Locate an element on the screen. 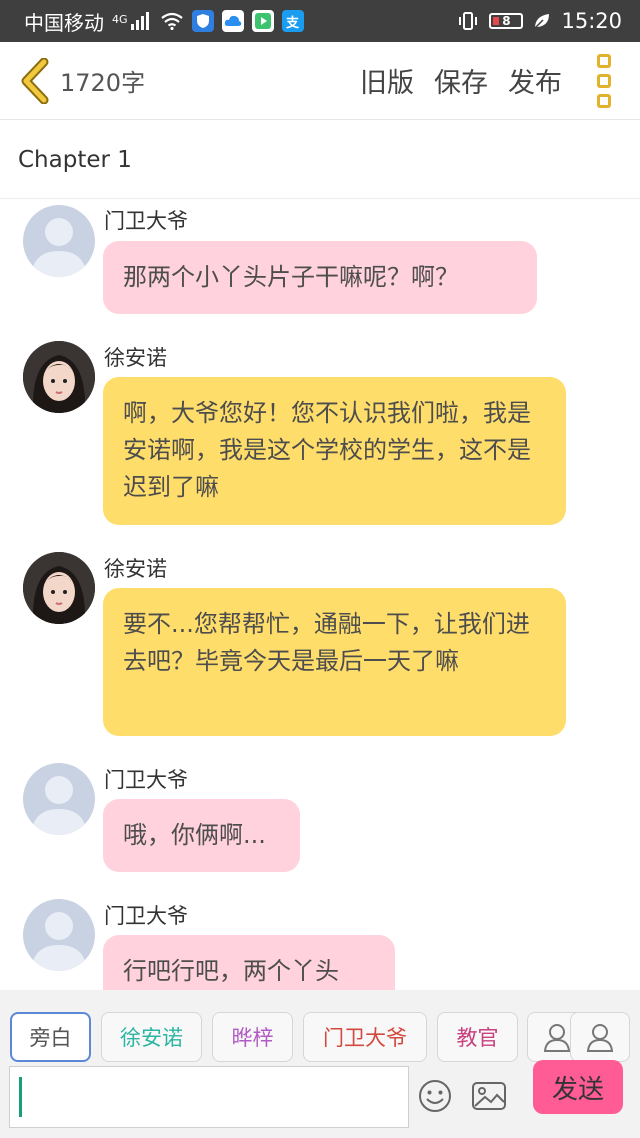  character-chip-doorman: 门卫大爷 is located at coordinates (365, 1037).